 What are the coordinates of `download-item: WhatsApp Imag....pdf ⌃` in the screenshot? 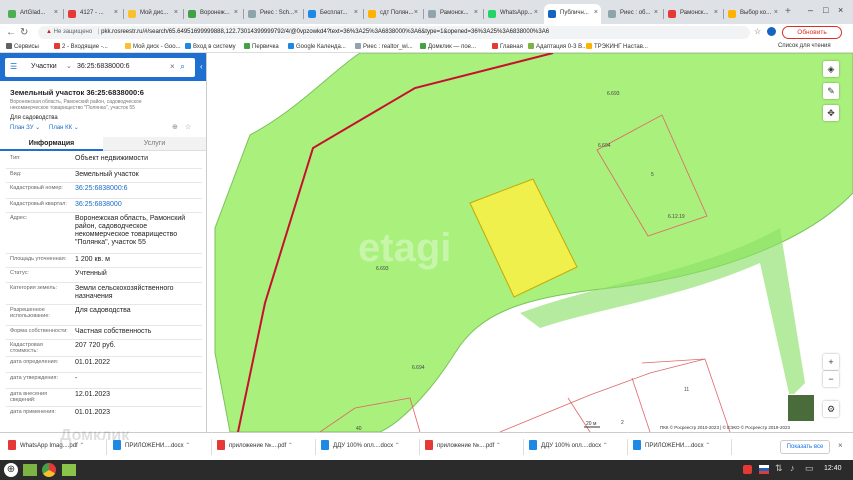 It's located at (46, 447).